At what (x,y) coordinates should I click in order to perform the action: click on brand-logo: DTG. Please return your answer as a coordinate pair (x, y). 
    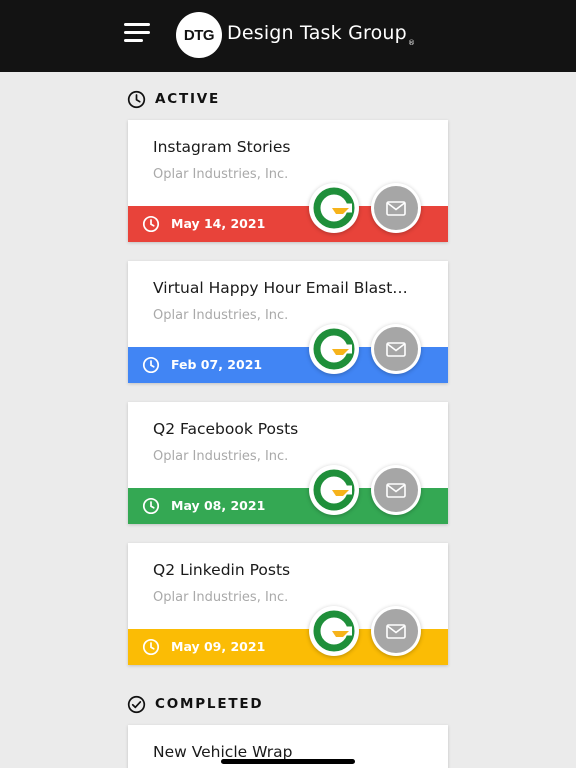
    Looking at the image, I should click on (199, 35).